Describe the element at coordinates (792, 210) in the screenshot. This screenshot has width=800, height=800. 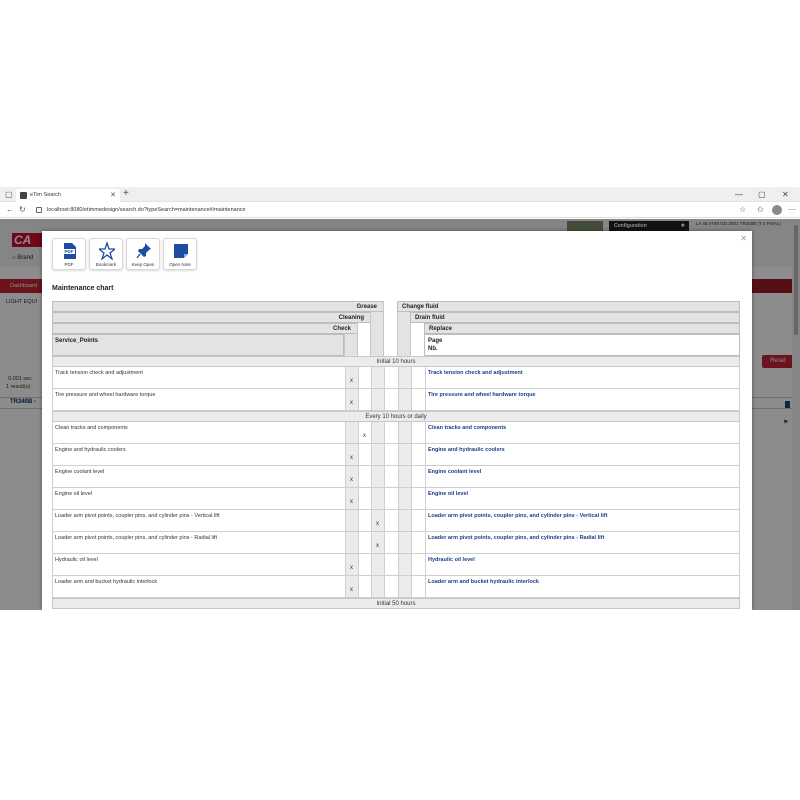
I see `more-menu-icon: ⋯` at that location.